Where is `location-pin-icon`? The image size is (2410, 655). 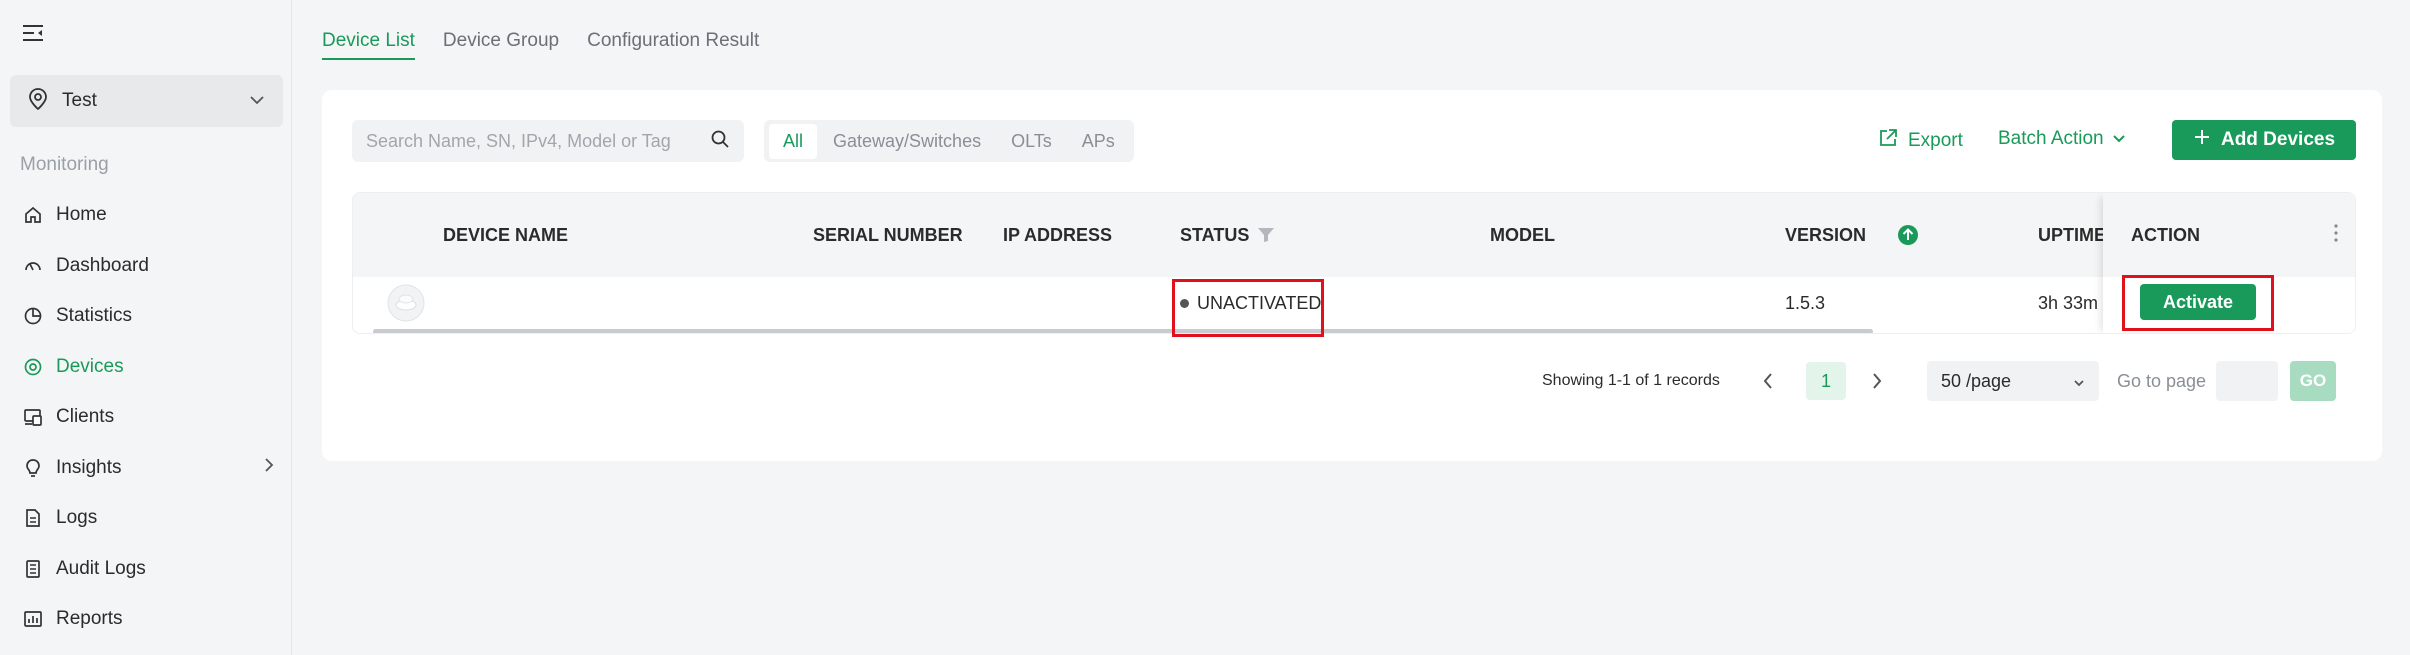
location-pin-icon is located at coordinates (38, 101).